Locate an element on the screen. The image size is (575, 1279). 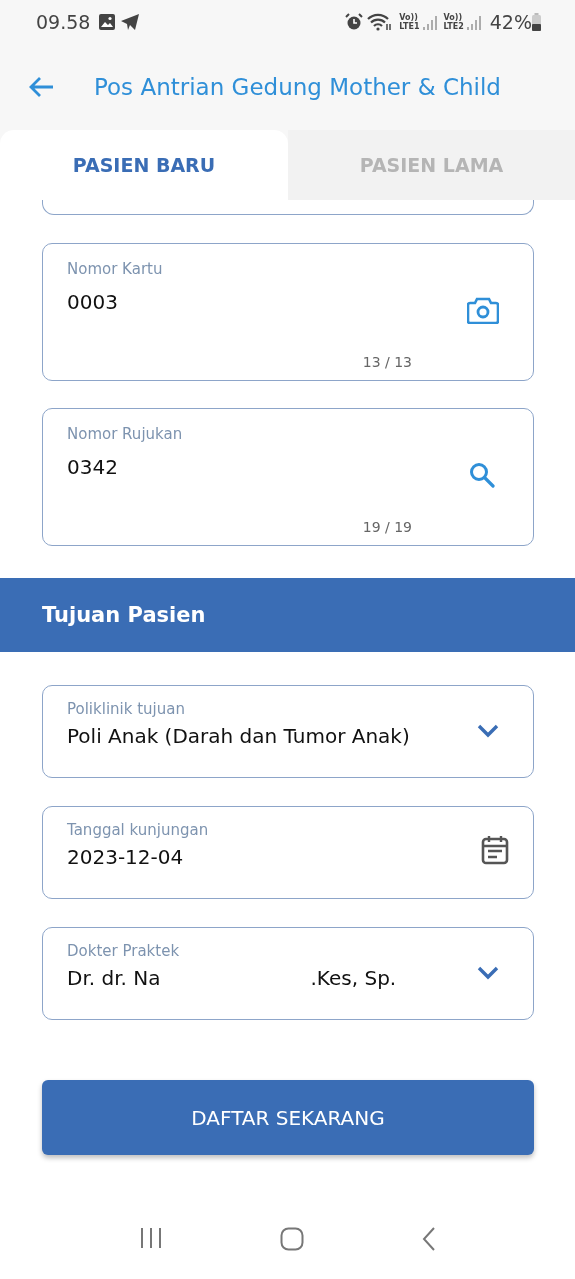
lte-label: LTE2 is located at coordinates (453, 26).